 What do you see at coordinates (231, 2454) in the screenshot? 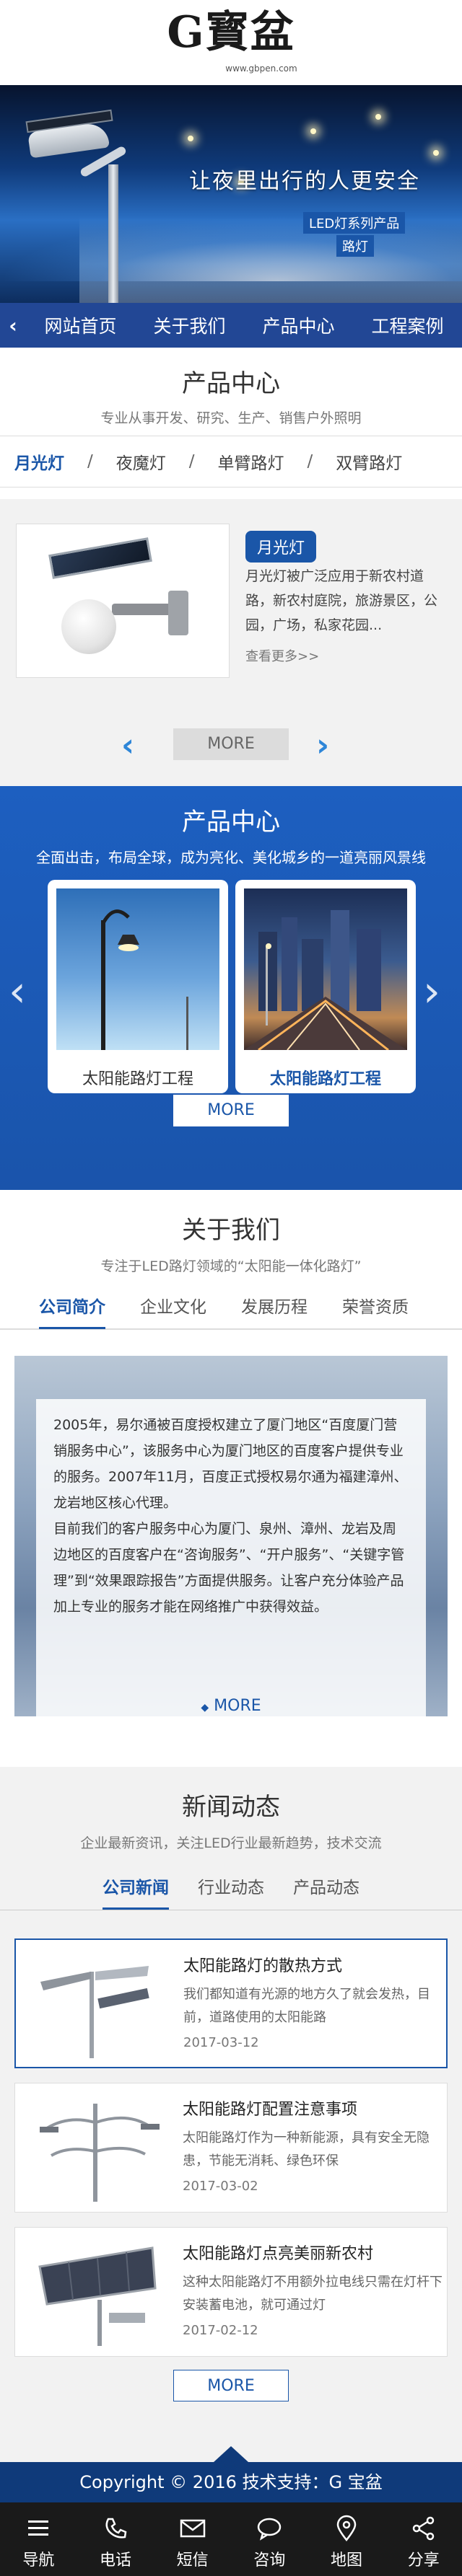
I see `back-to-top-icon` at bounding box center [231, 2454].